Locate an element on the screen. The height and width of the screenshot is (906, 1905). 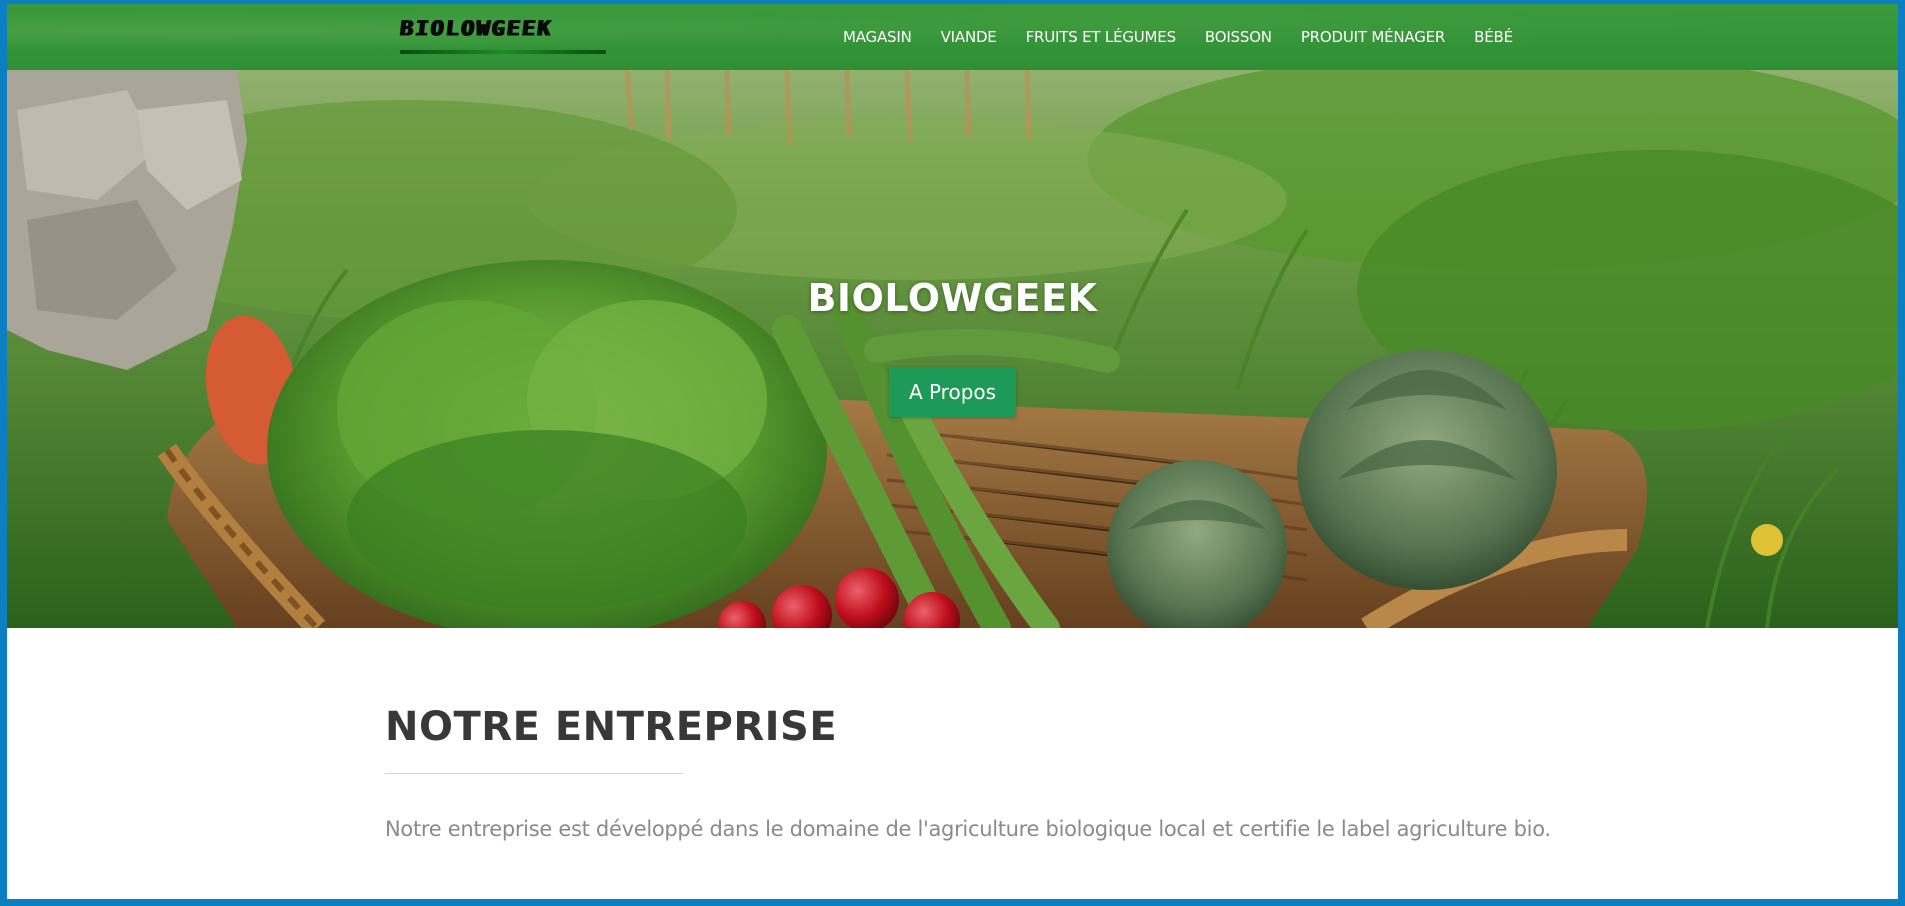
nav-item-viande: VIANDE is located at coordinates (969, 37).